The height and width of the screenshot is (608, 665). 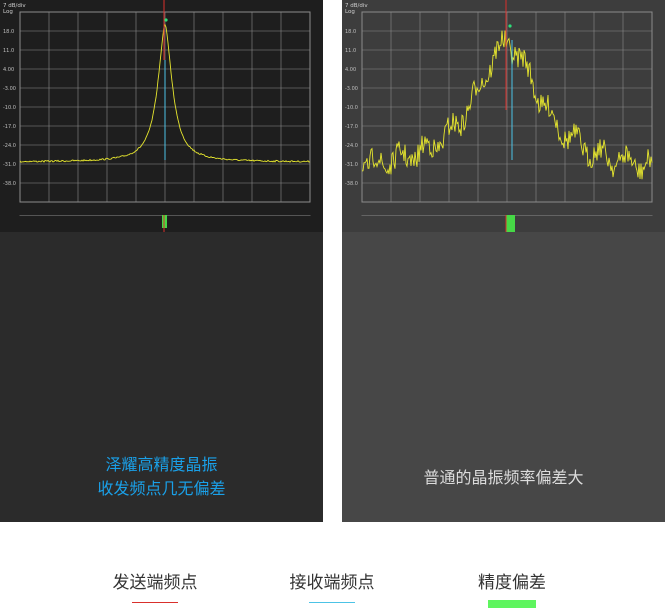 What do you see at coordinates (161, 464) in the screenshot?
I see `caption-line-1: 泽耀高精度晶振` at bounding box center [161, 464].